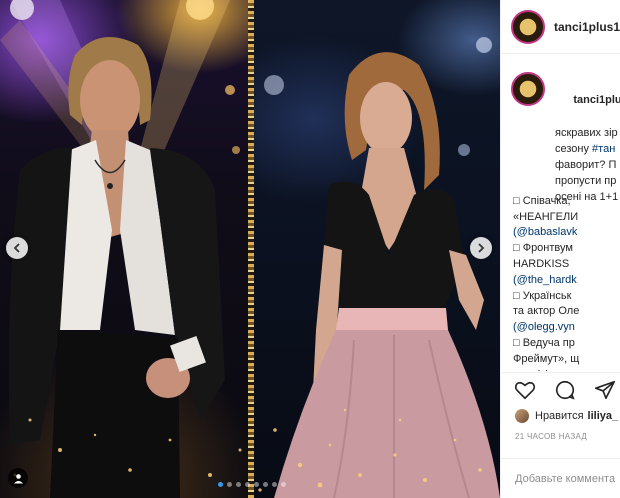  I want to click on caption-top-line: сезону #тан, so click(585, 148).